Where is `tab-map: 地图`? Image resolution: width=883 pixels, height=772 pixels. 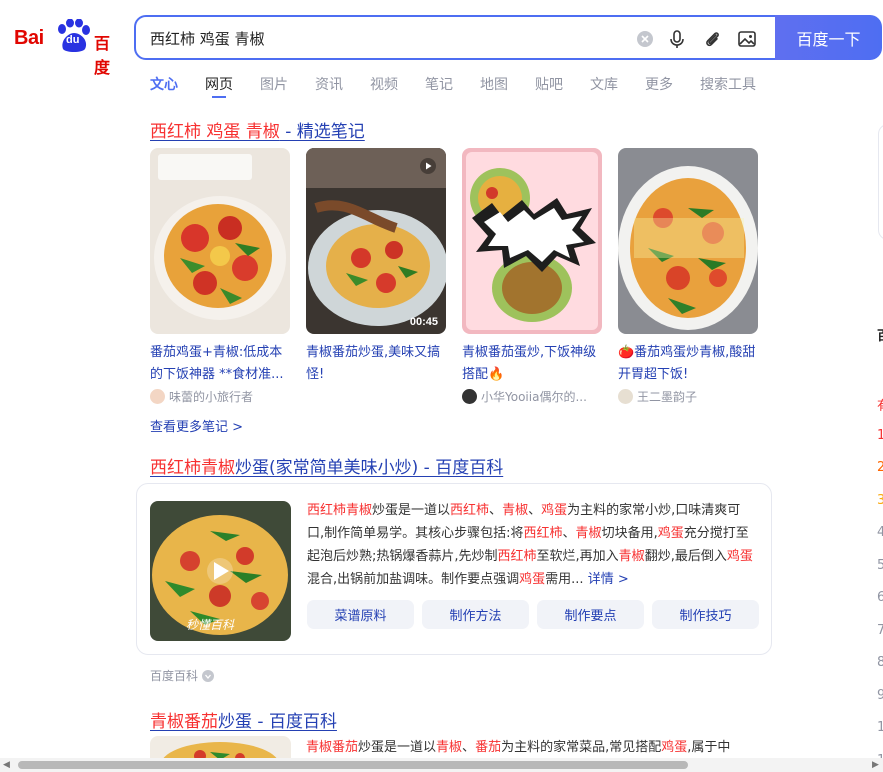
tab-map: 地图 is located at coordinates (507, 86).